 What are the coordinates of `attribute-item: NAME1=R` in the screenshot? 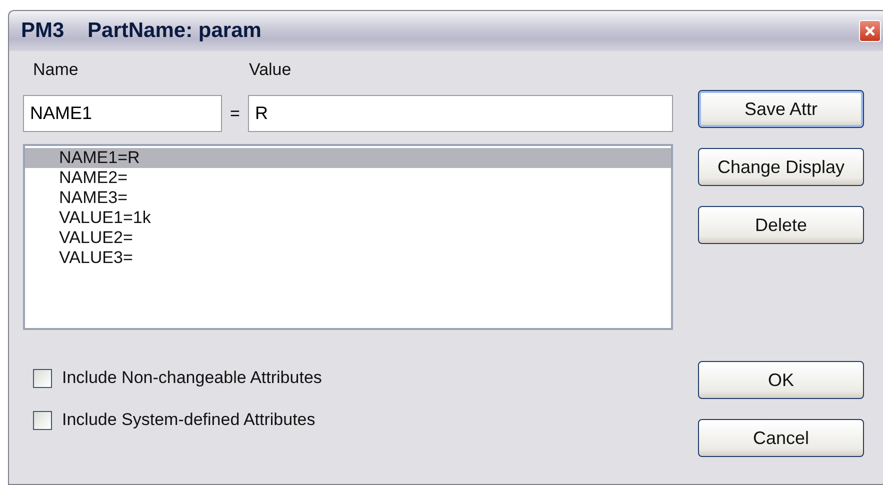 It's located at (348, 158).